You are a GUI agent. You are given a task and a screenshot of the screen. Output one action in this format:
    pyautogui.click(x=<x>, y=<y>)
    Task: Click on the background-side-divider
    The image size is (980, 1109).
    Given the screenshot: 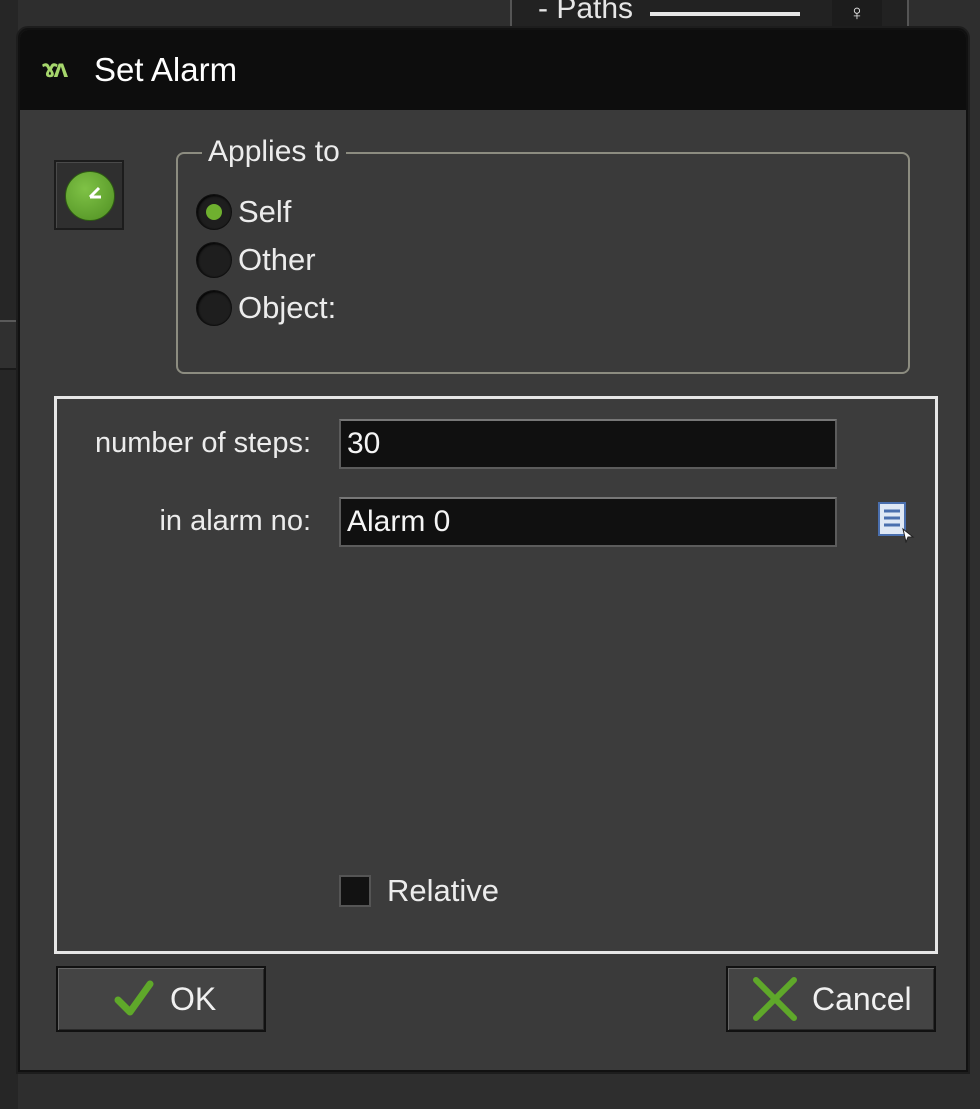 What is the action you would take?
    pyautogui.click(x=9, y=345)
    